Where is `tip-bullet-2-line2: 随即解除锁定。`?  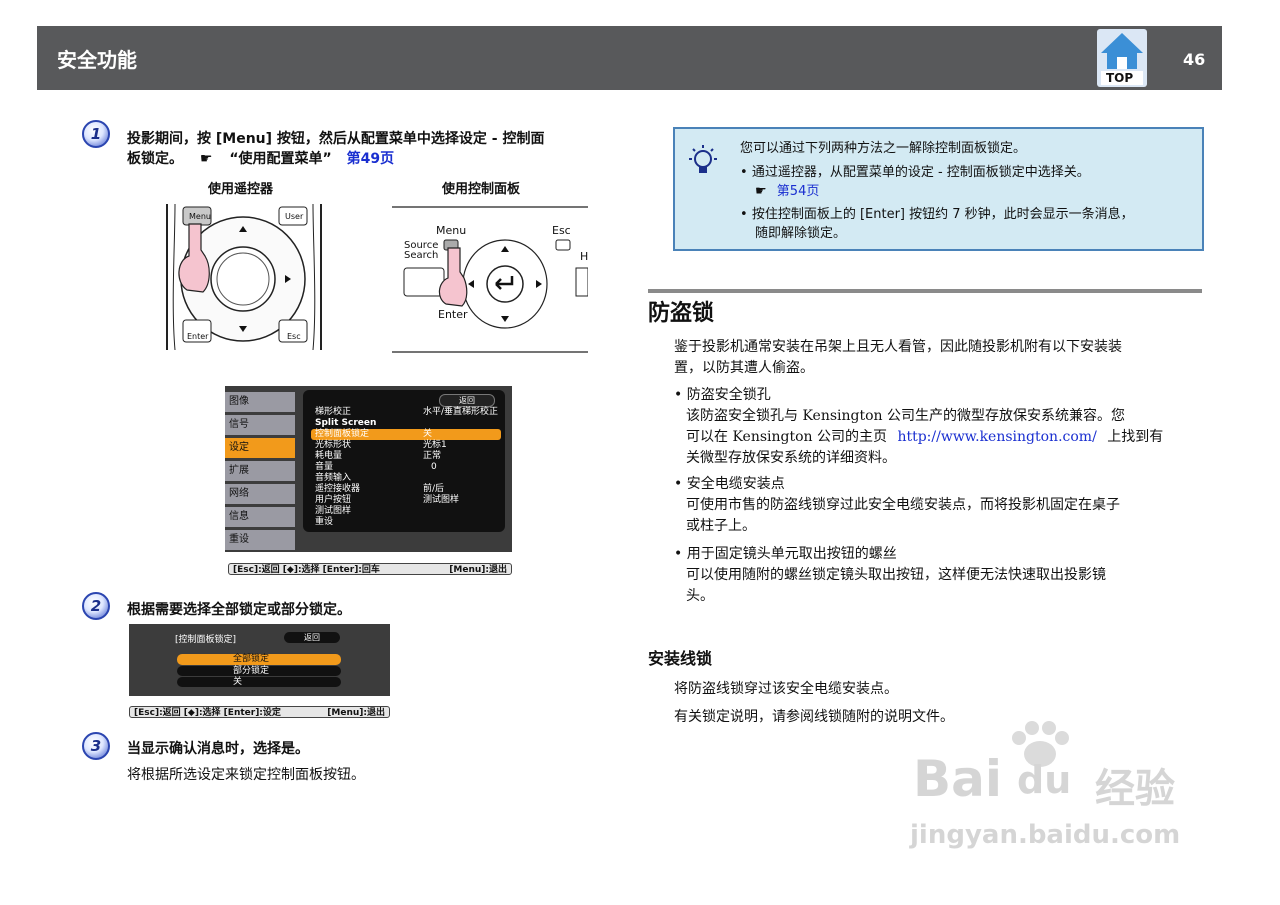
tip-bullet-2-line2: 随即解除锁定。 is located at coordinates (801, 233).